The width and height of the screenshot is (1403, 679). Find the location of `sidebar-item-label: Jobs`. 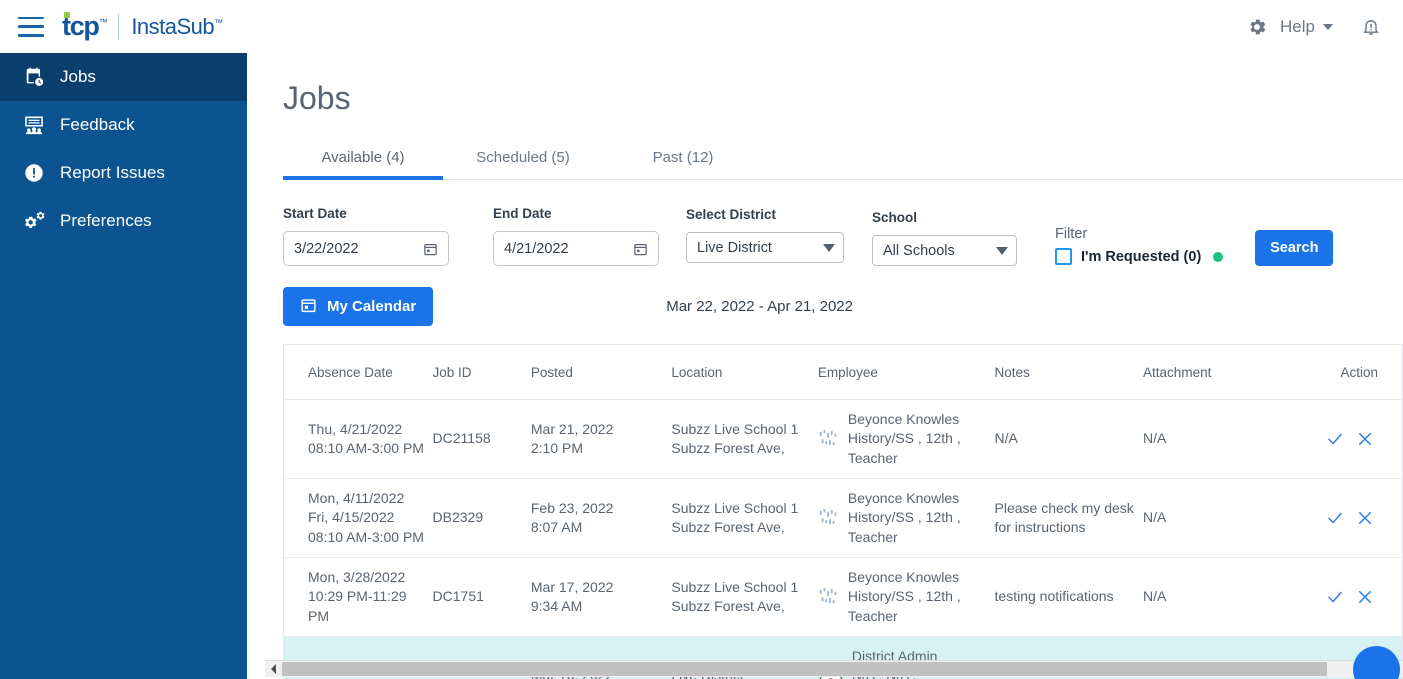

sidebar-item-label: Jobs is located at coordinates (78, 76).